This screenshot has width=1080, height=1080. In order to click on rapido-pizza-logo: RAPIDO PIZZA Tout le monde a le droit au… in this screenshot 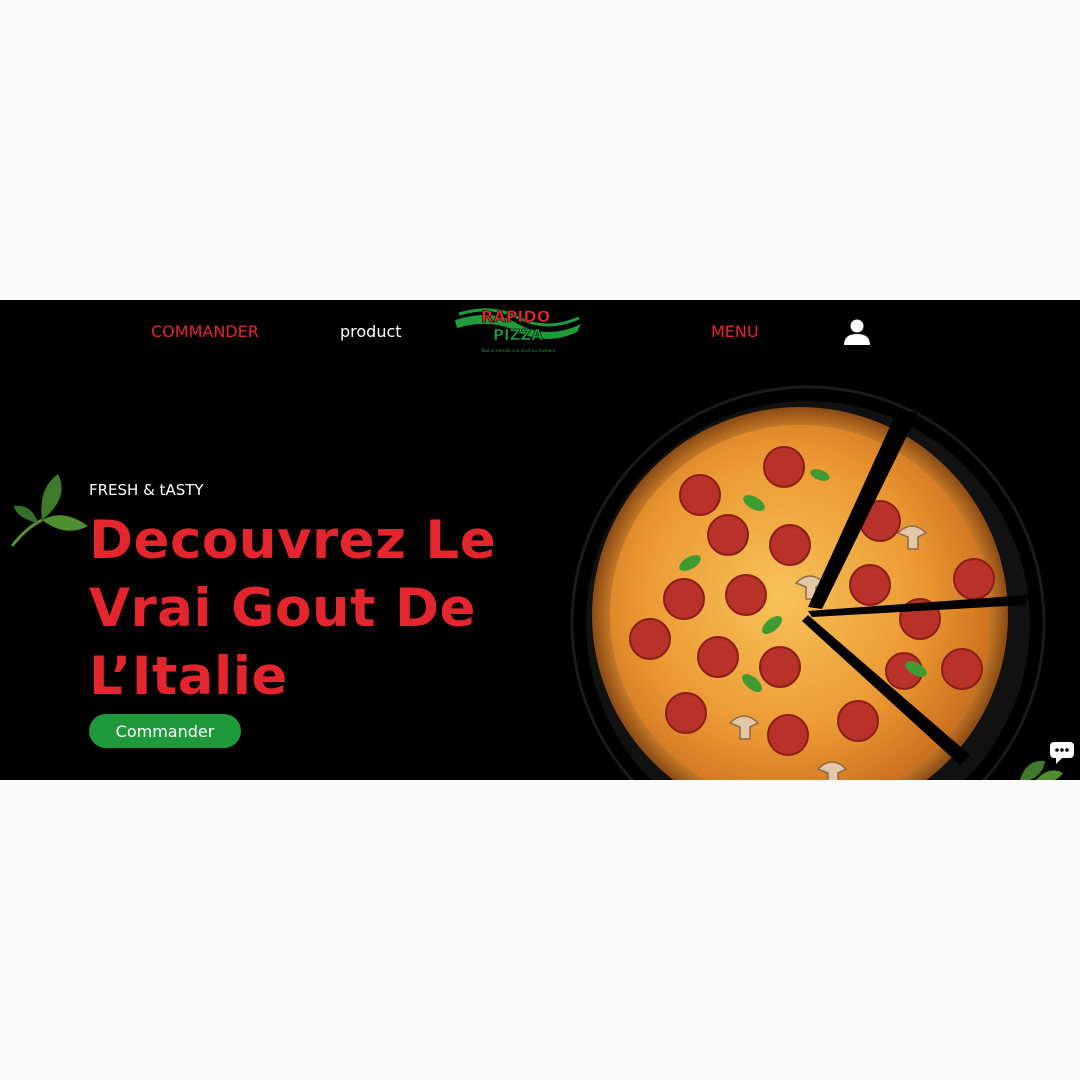, I will do `click(518, 331)`.